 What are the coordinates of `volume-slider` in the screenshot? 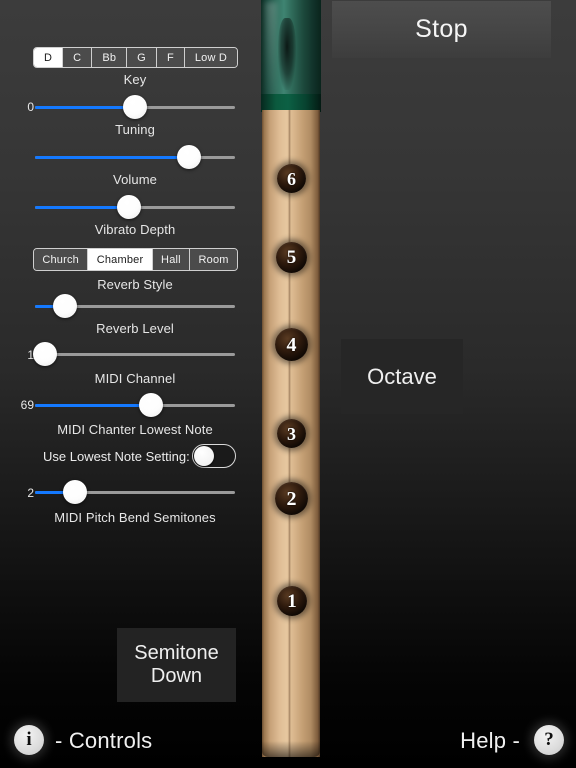 It's located at (135, 158).